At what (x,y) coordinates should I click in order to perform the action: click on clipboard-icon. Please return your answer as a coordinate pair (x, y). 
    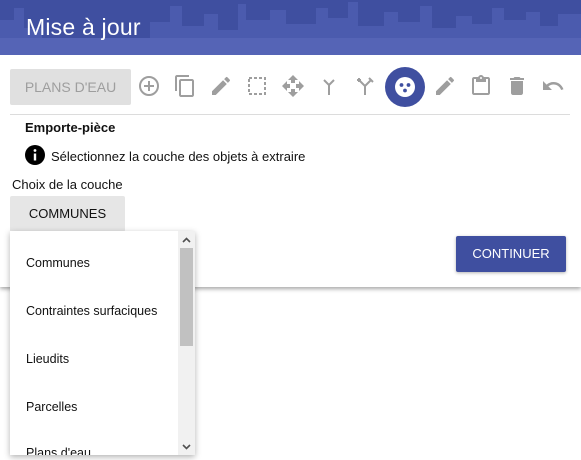
    Looking at the image, I should click on (481, 85).